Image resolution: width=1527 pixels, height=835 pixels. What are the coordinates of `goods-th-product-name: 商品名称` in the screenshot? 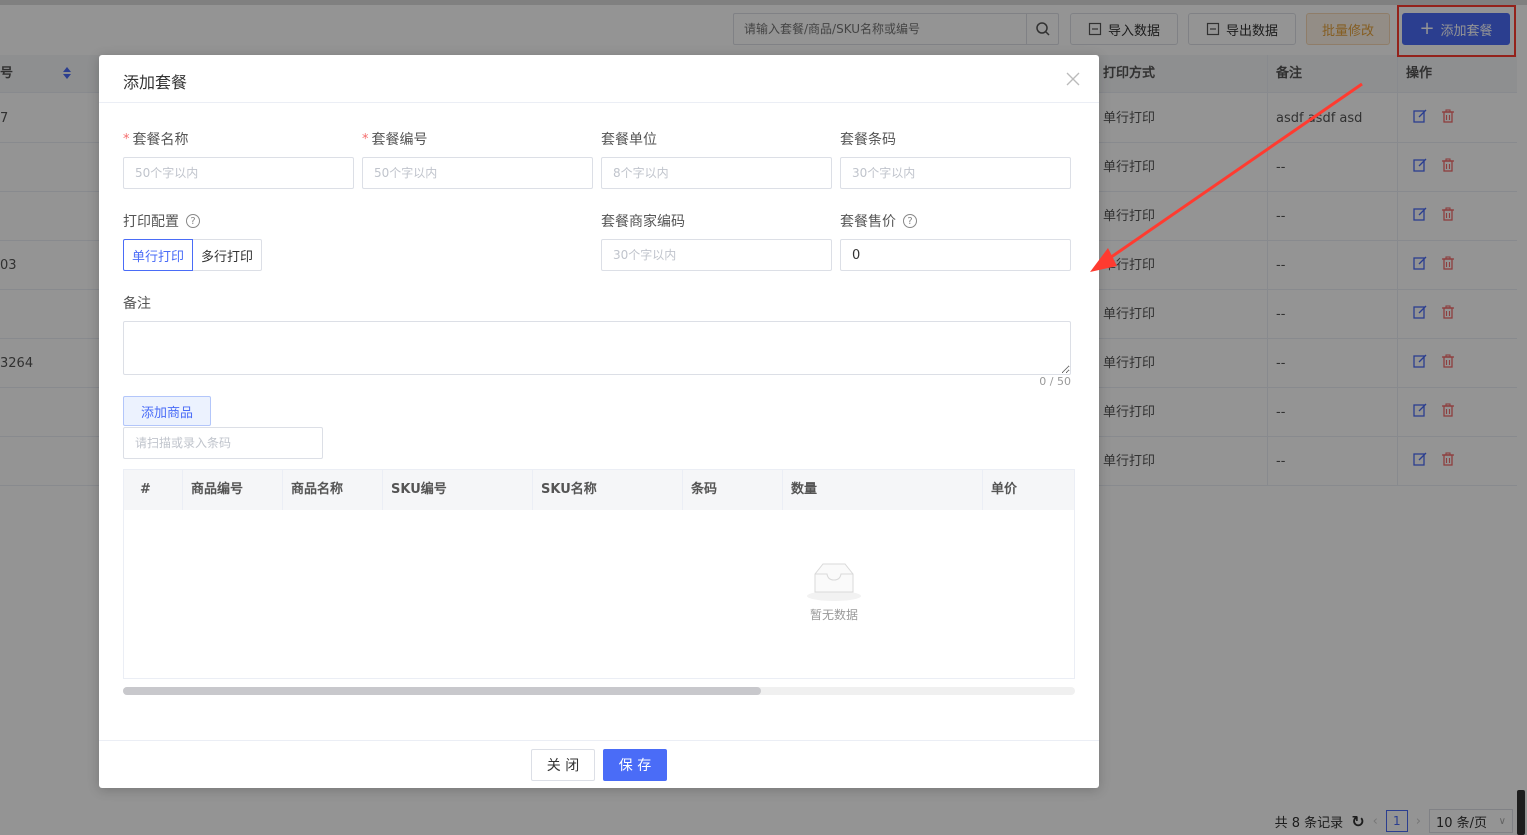 It's located at (333, 490).